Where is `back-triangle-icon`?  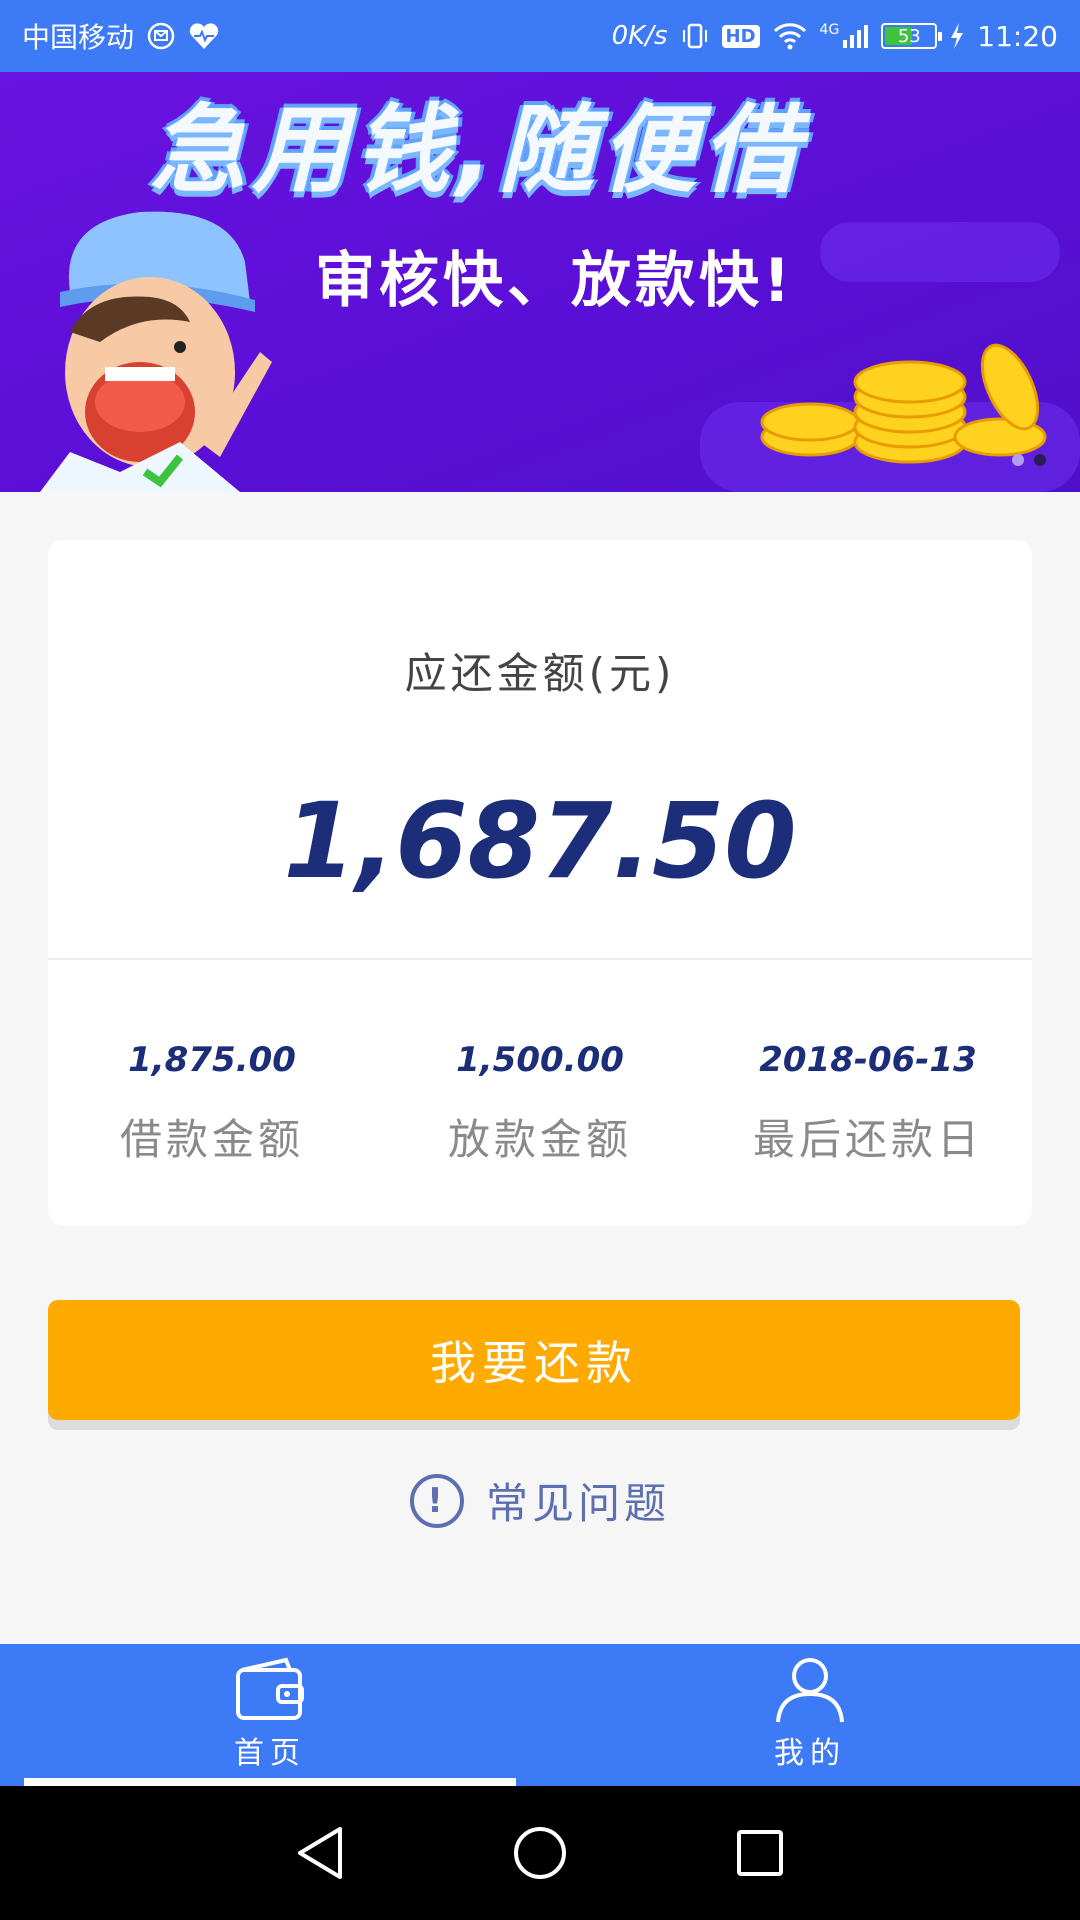 back-triangle-icon is located at coordinates (320, 1853).